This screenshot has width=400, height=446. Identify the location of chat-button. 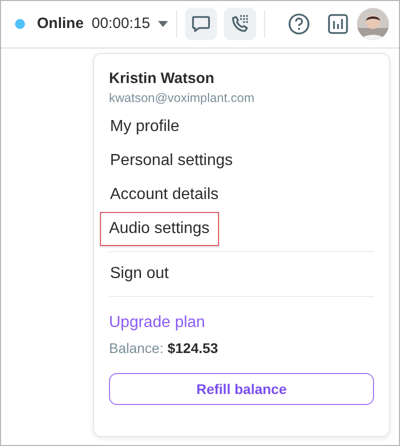
(201, 24).